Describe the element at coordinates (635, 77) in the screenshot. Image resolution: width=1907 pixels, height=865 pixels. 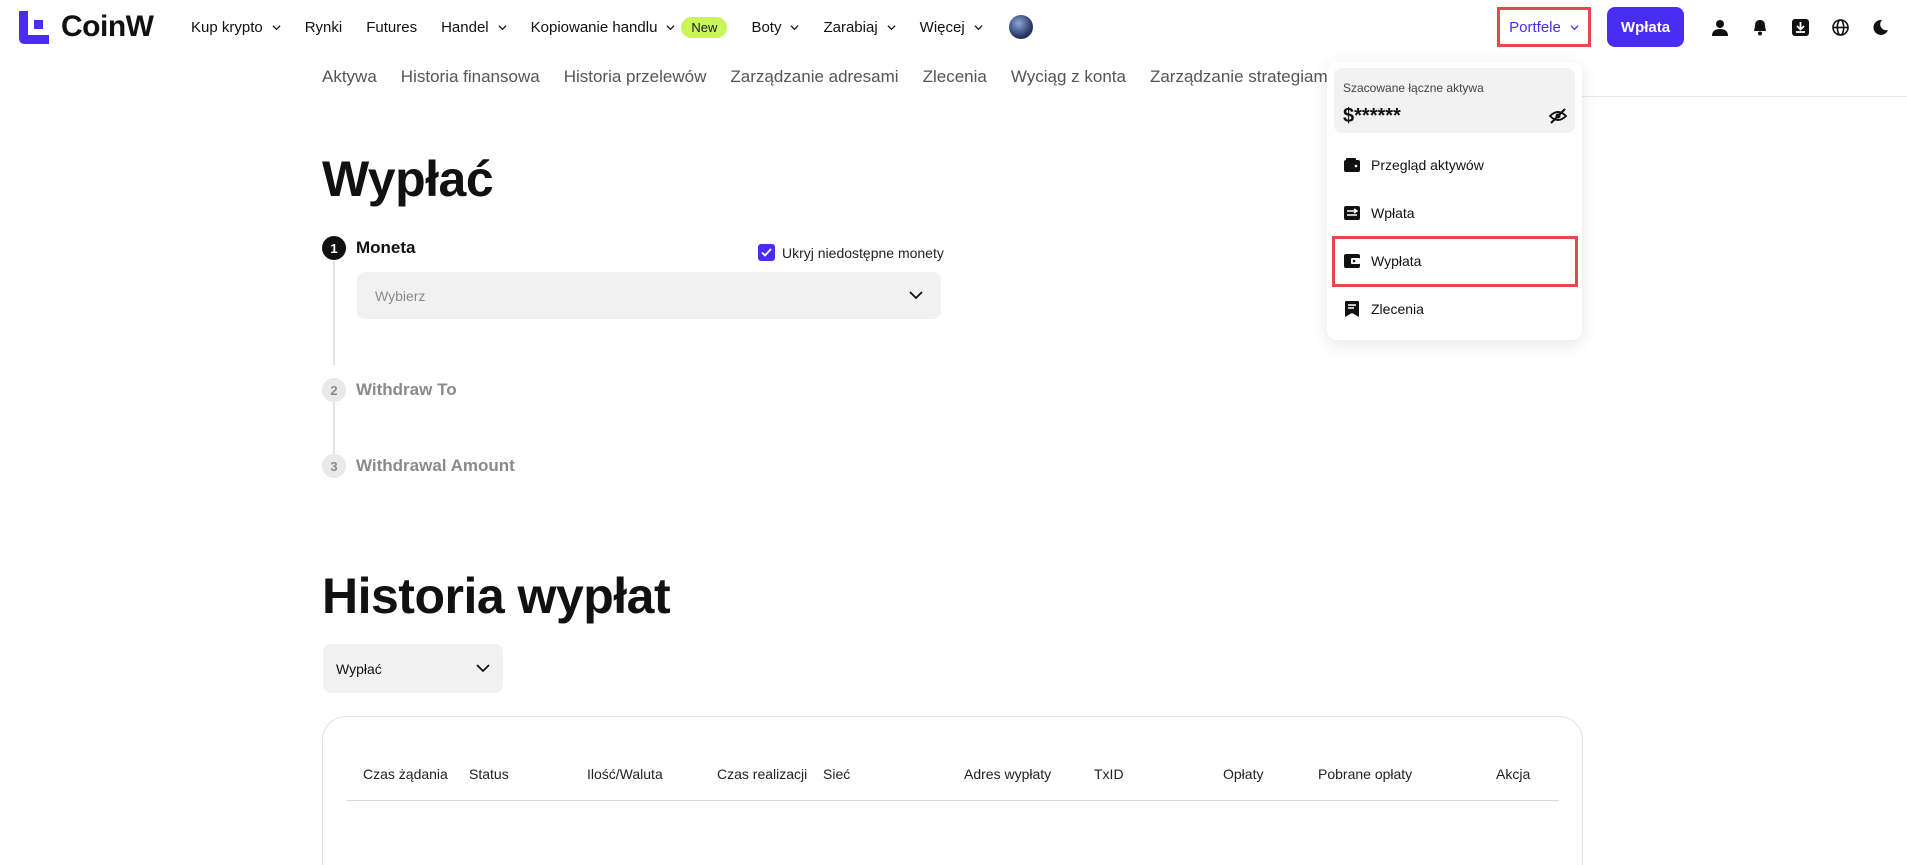
I see `subnav-historia-przelewow: Historia przelewów` at that location.